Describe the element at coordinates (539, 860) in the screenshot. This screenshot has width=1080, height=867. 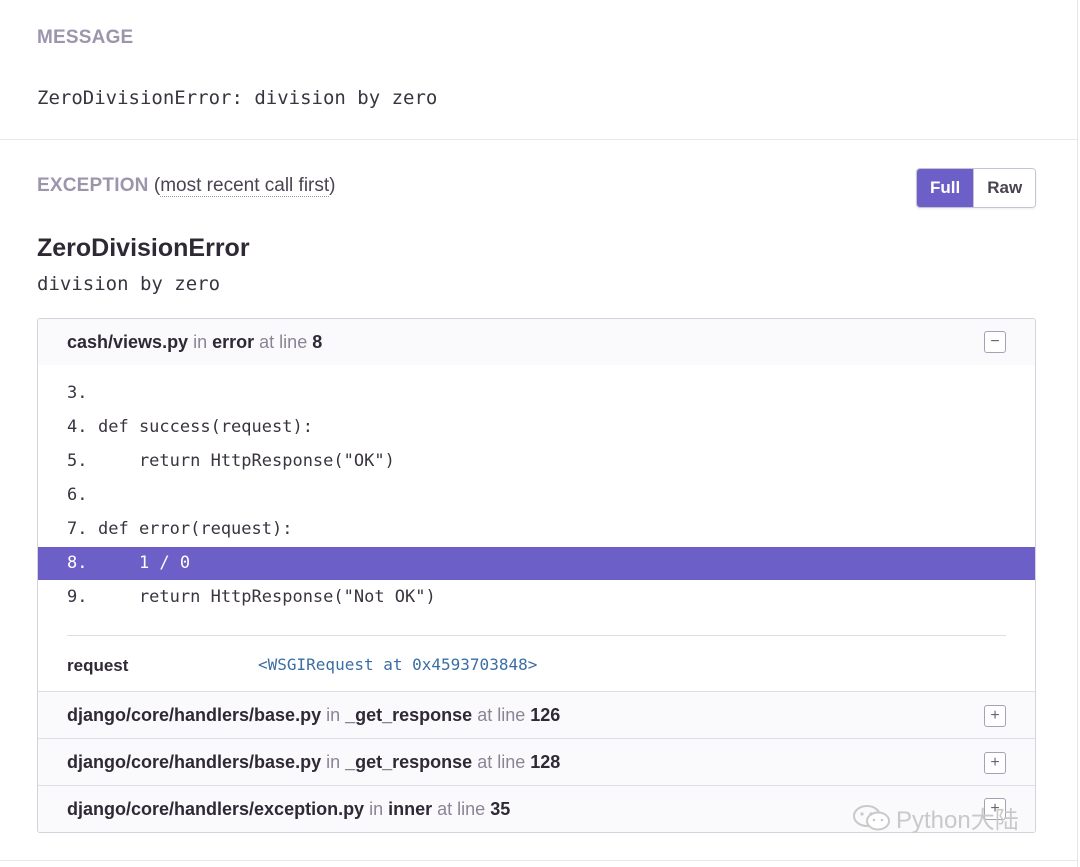
I see `section-divider` at that location.